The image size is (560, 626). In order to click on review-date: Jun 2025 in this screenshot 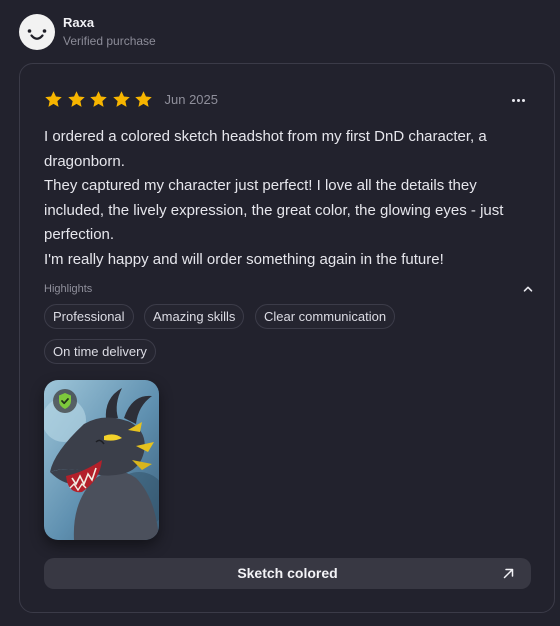, I will do `click(191, 99)`.